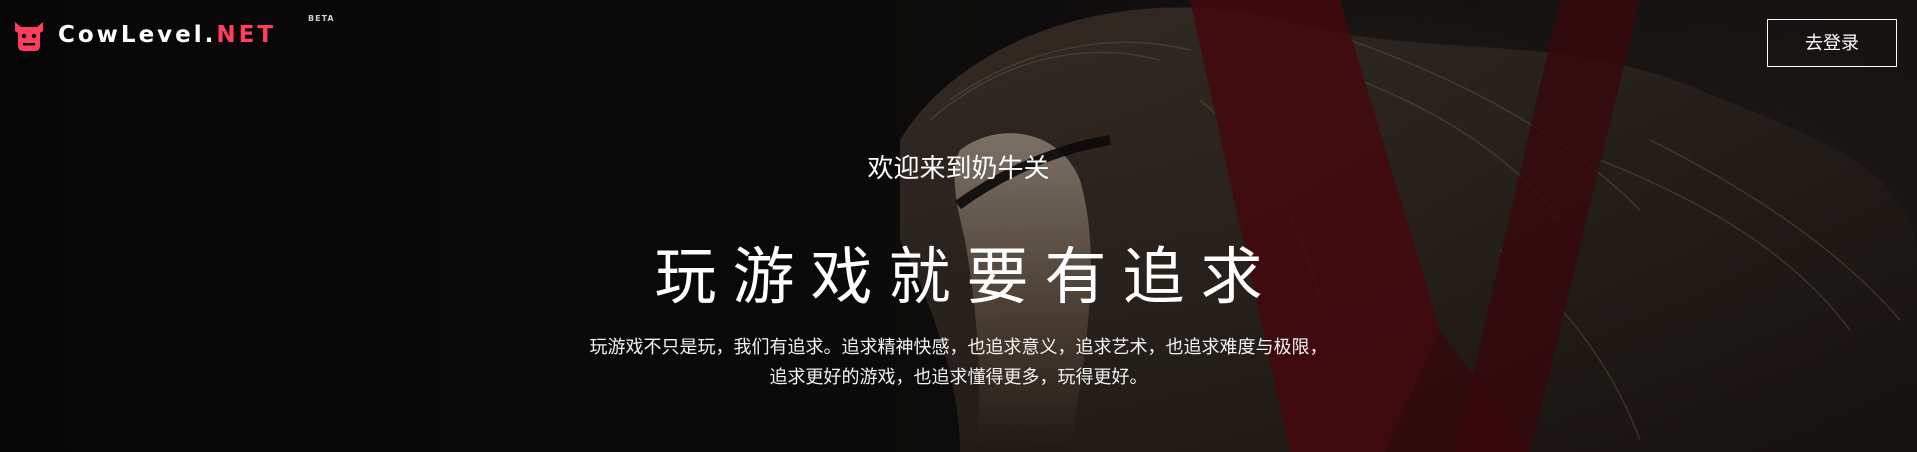 The image size is (1917, 452). What do you see at coordinates (321, 18) in the screenshot?
I see `beta-badge: BETA` at bounding box center [321, 18].